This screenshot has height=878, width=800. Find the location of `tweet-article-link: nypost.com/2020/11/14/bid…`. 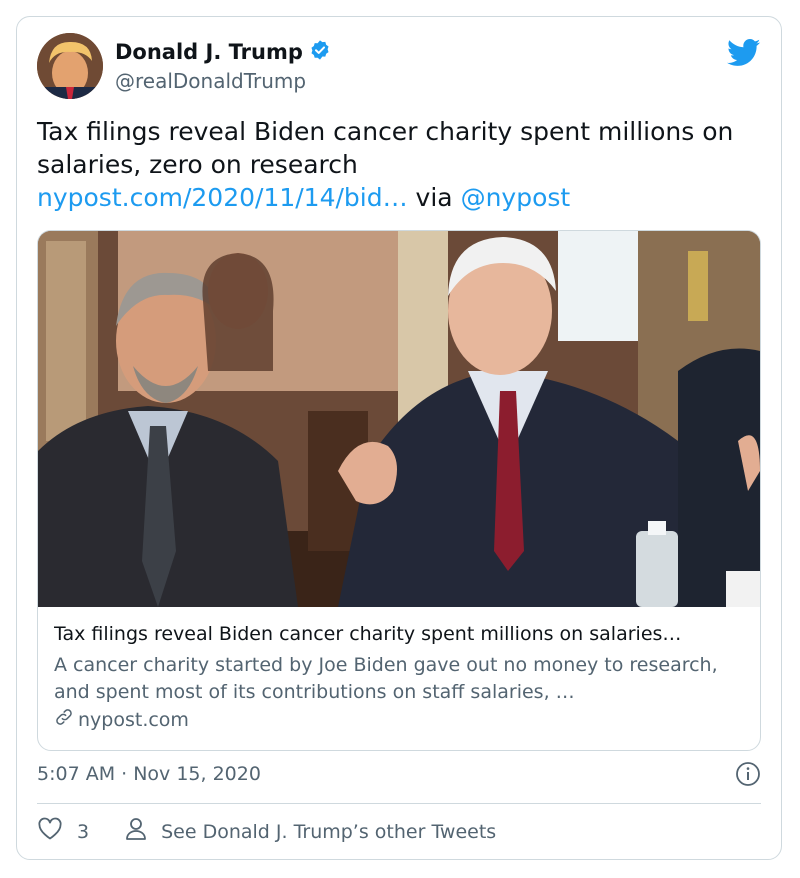

tweet-article-link: nypost.com/2020/11/14/bid… is located at coordinates (222, 197).